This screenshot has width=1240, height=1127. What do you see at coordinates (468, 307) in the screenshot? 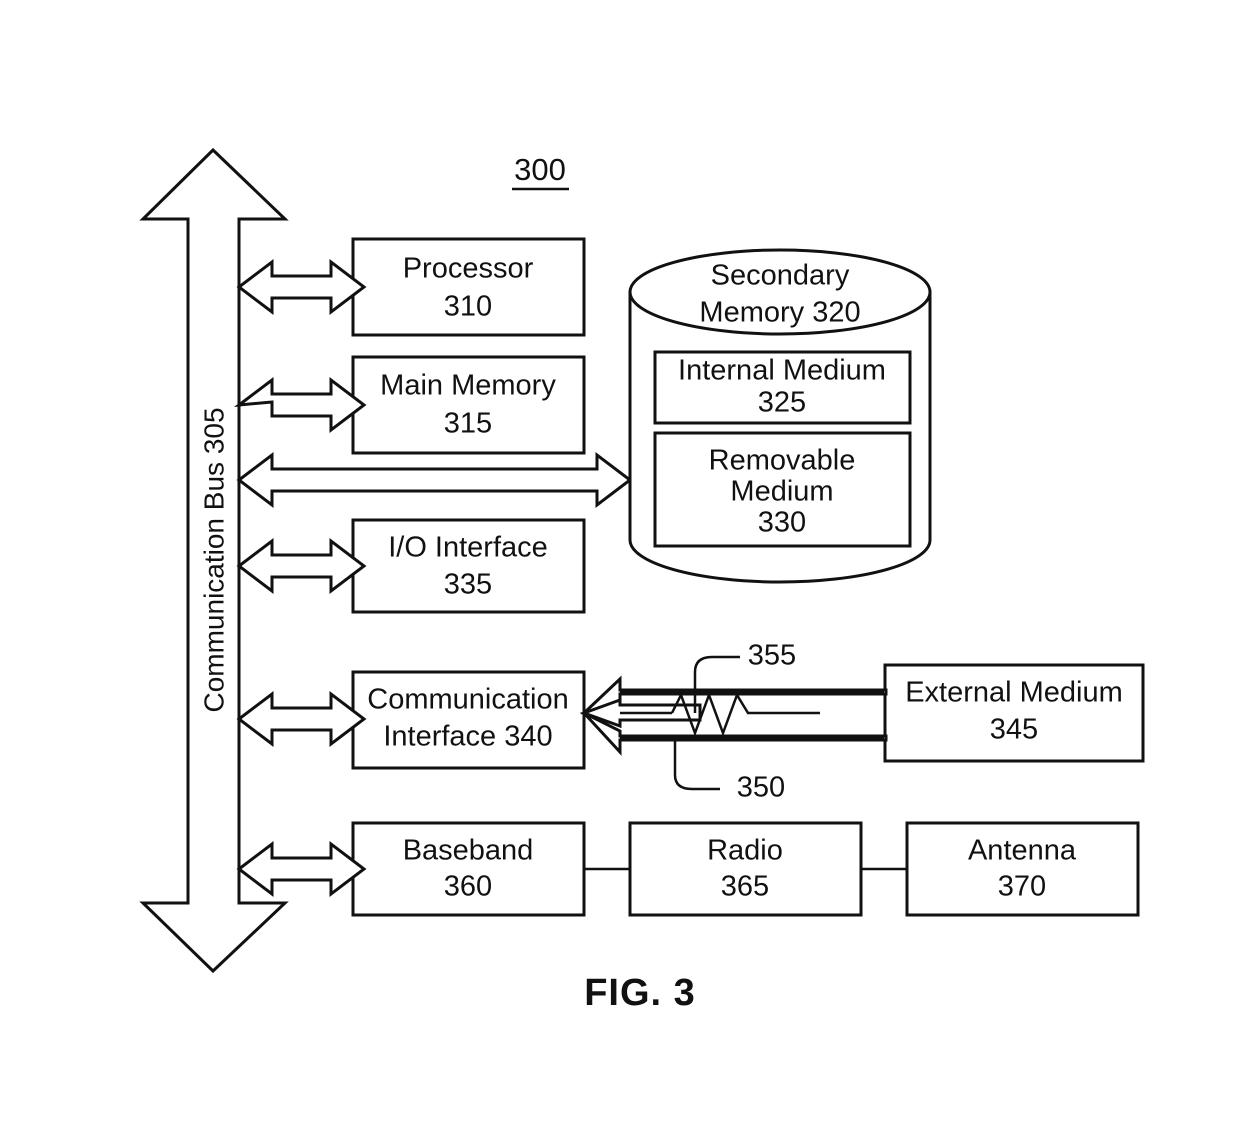
I see `processor-reference: 310` at bounding box center [468, 307].